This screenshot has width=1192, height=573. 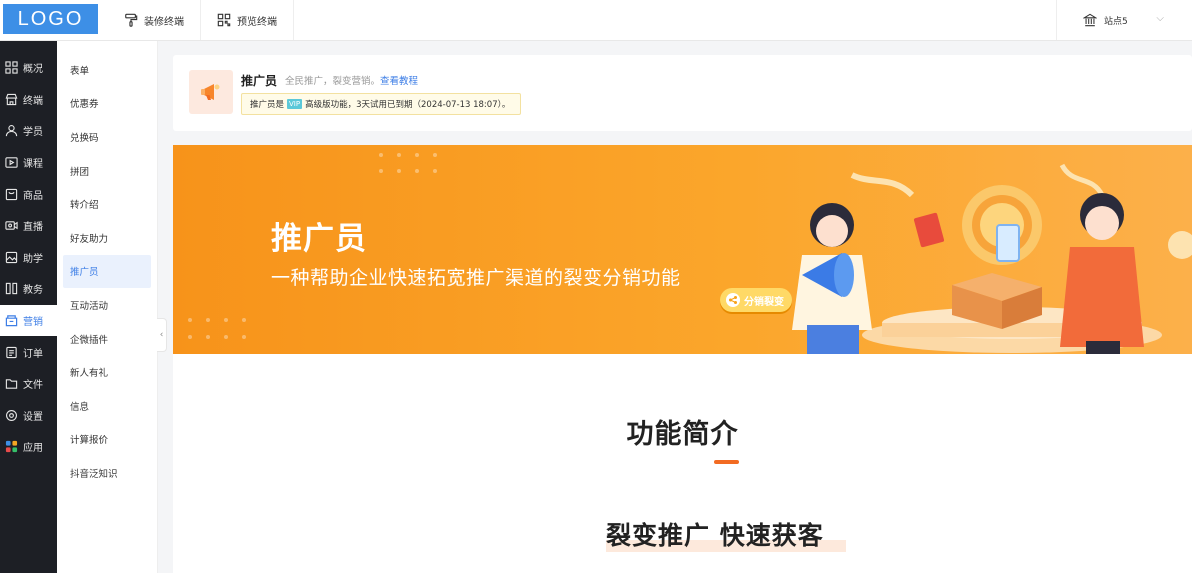 What do you see at coordinates (107, 204) in the screenshot?
I see `subnav-item-referral: 转介绍` at bounding box center [107, 204].